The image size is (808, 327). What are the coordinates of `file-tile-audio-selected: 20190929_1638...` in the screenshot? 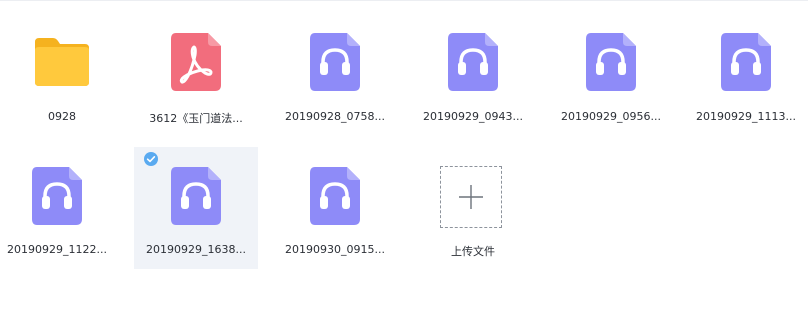 It's located at (196, 208).